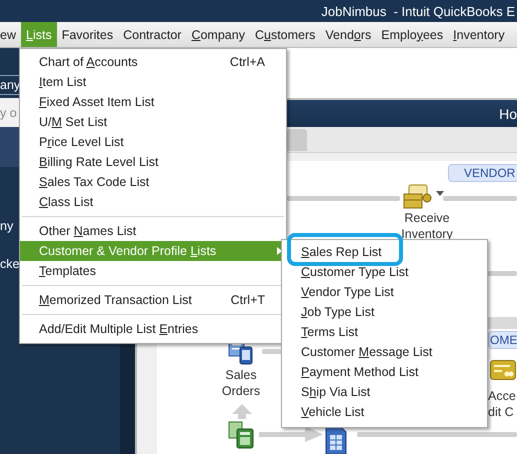 The width and height of the screenshot is (517, 454). What do you see at coordinates (152, 34) in the screenshot?
I see `menu-bar-item: Contractor` at bounding box center [152, 34].